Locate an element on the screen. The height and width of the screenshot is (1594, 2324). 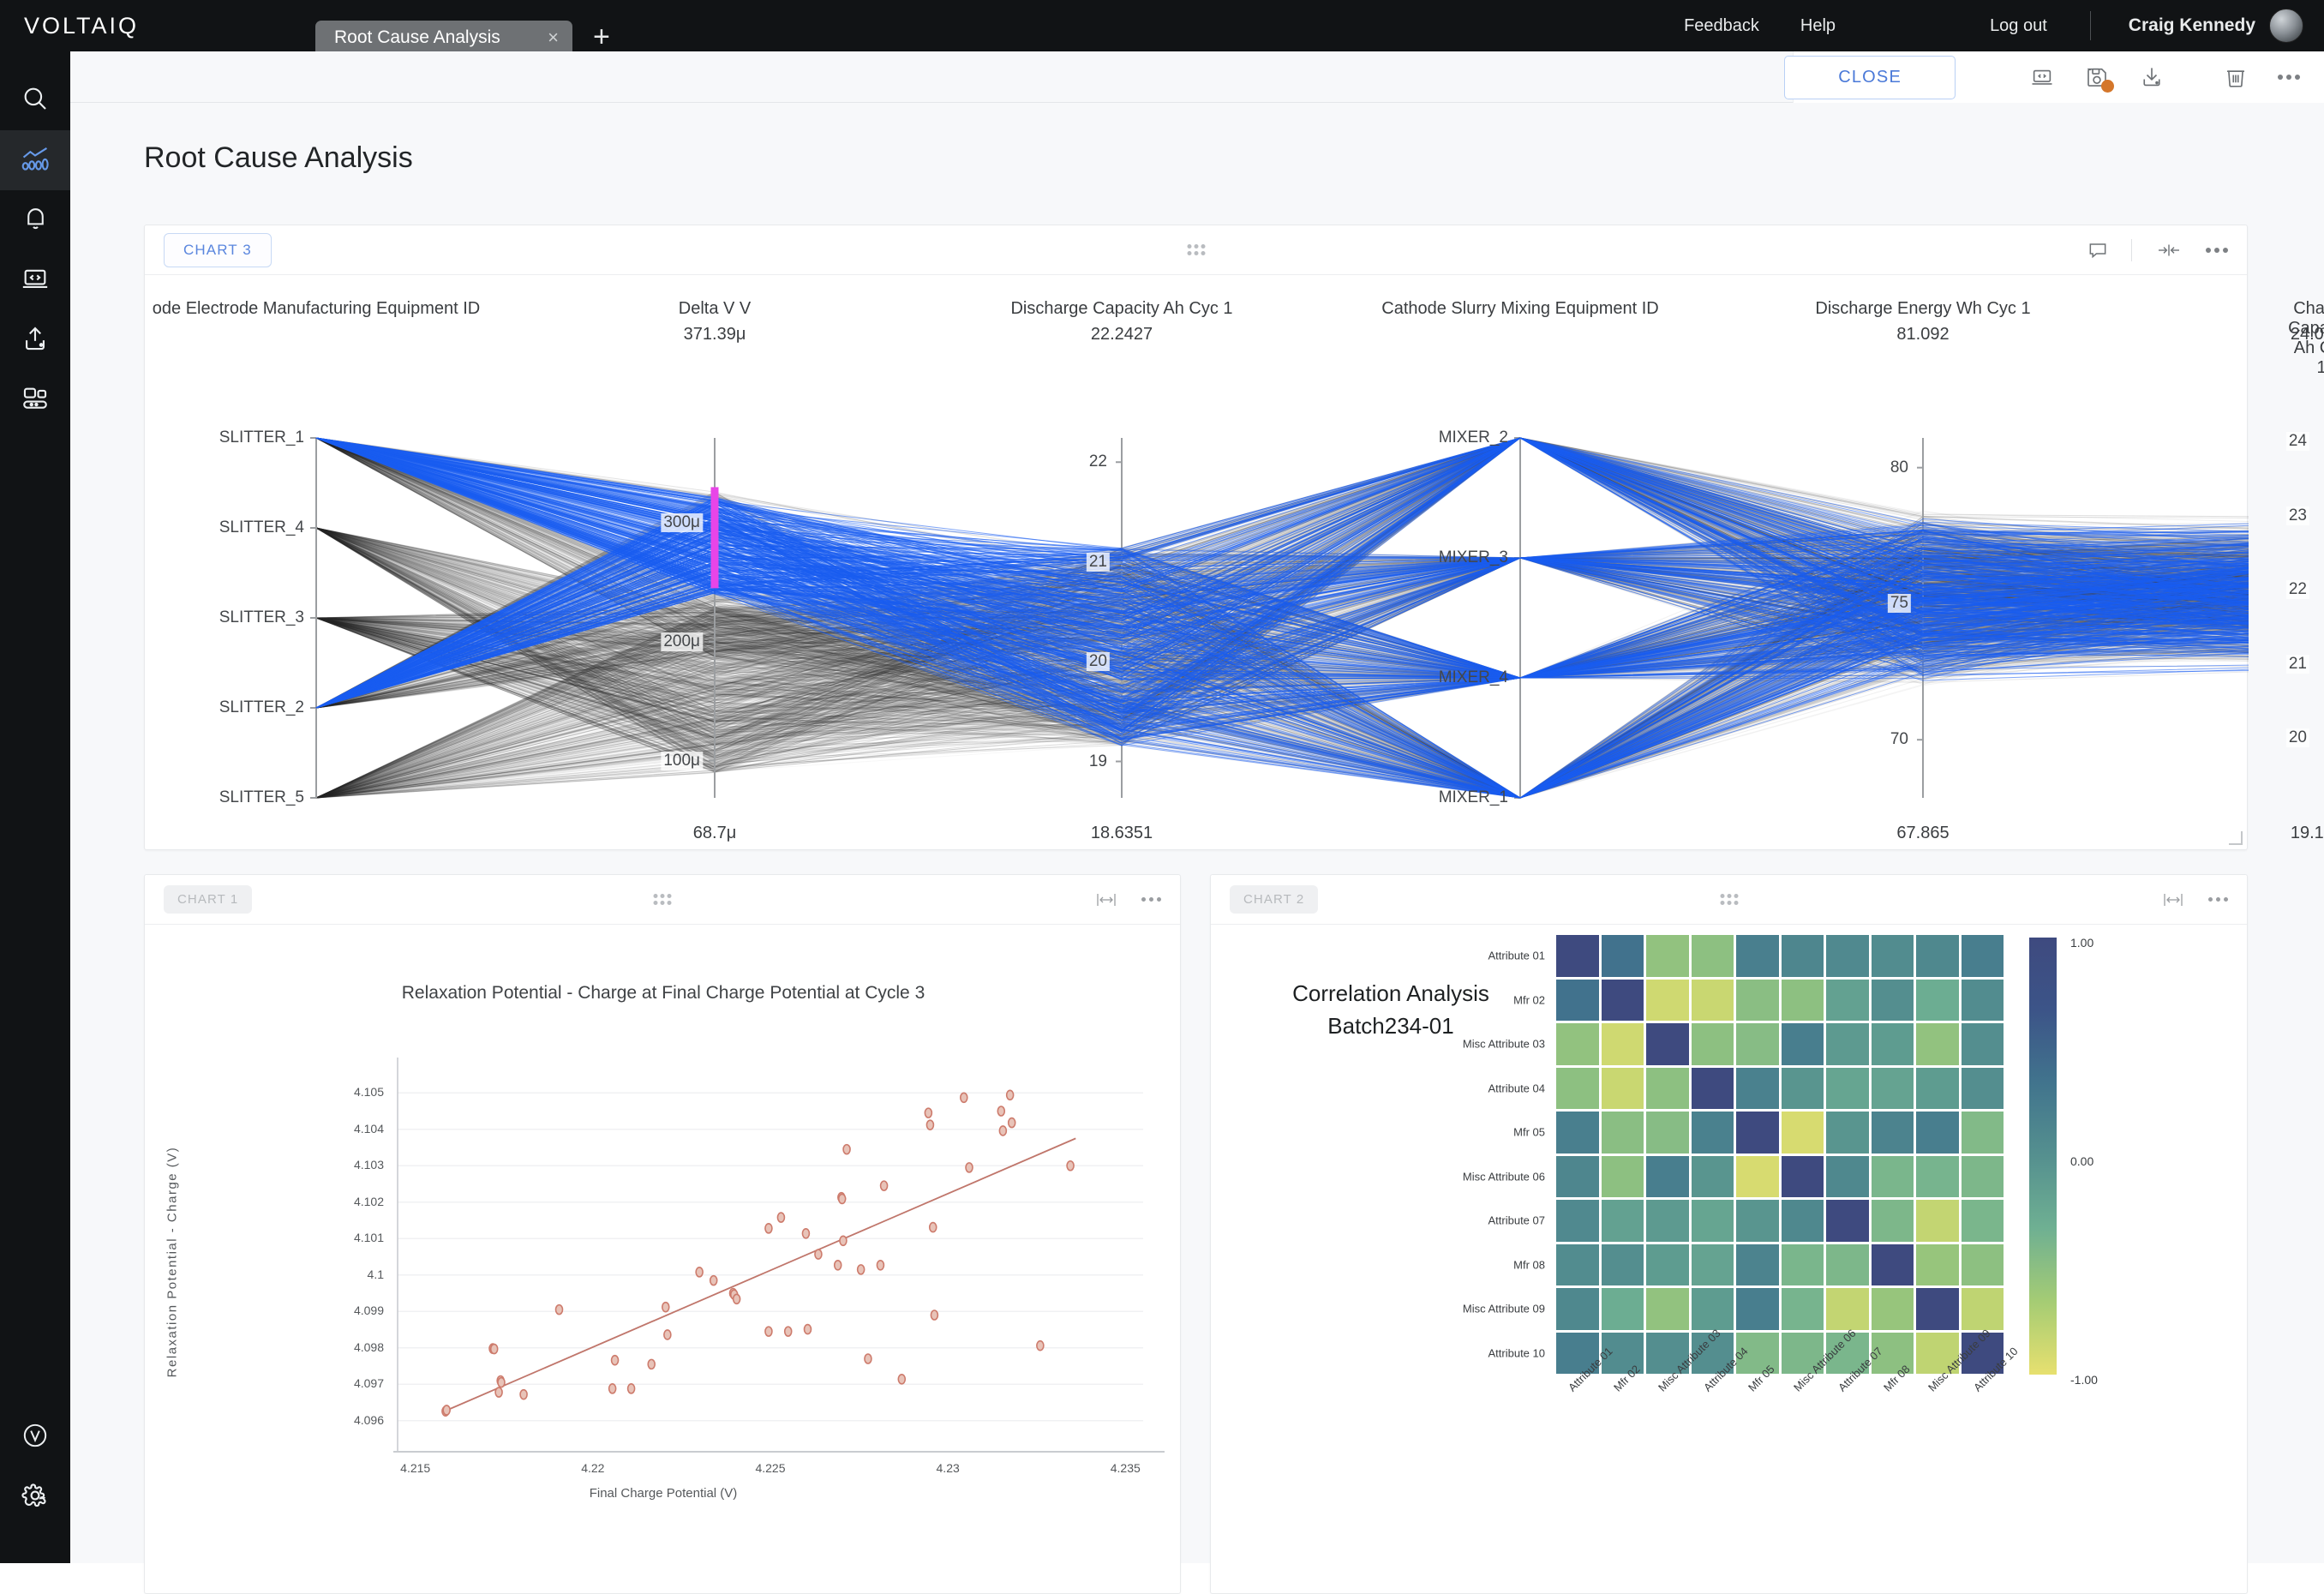
sidebar-item-voltaiq is located at coordinates (35, 1437).